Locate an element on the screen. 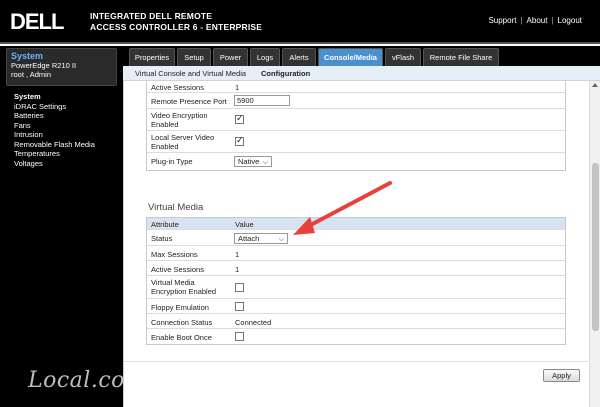 The height and width of the screenshot is (407, 600). table-row: Local Server Video Enabled is located at coordinates (356, 142).